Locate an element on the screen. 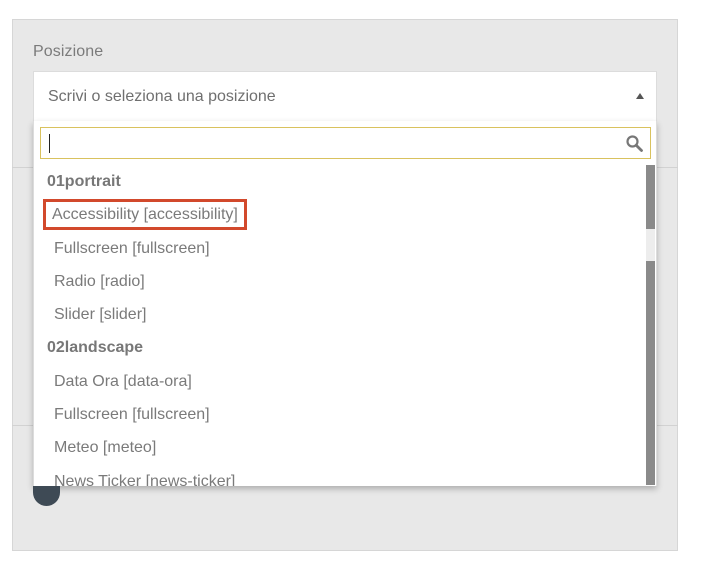  option-radio: Radio [radio] is located at coordinates (340, 281).